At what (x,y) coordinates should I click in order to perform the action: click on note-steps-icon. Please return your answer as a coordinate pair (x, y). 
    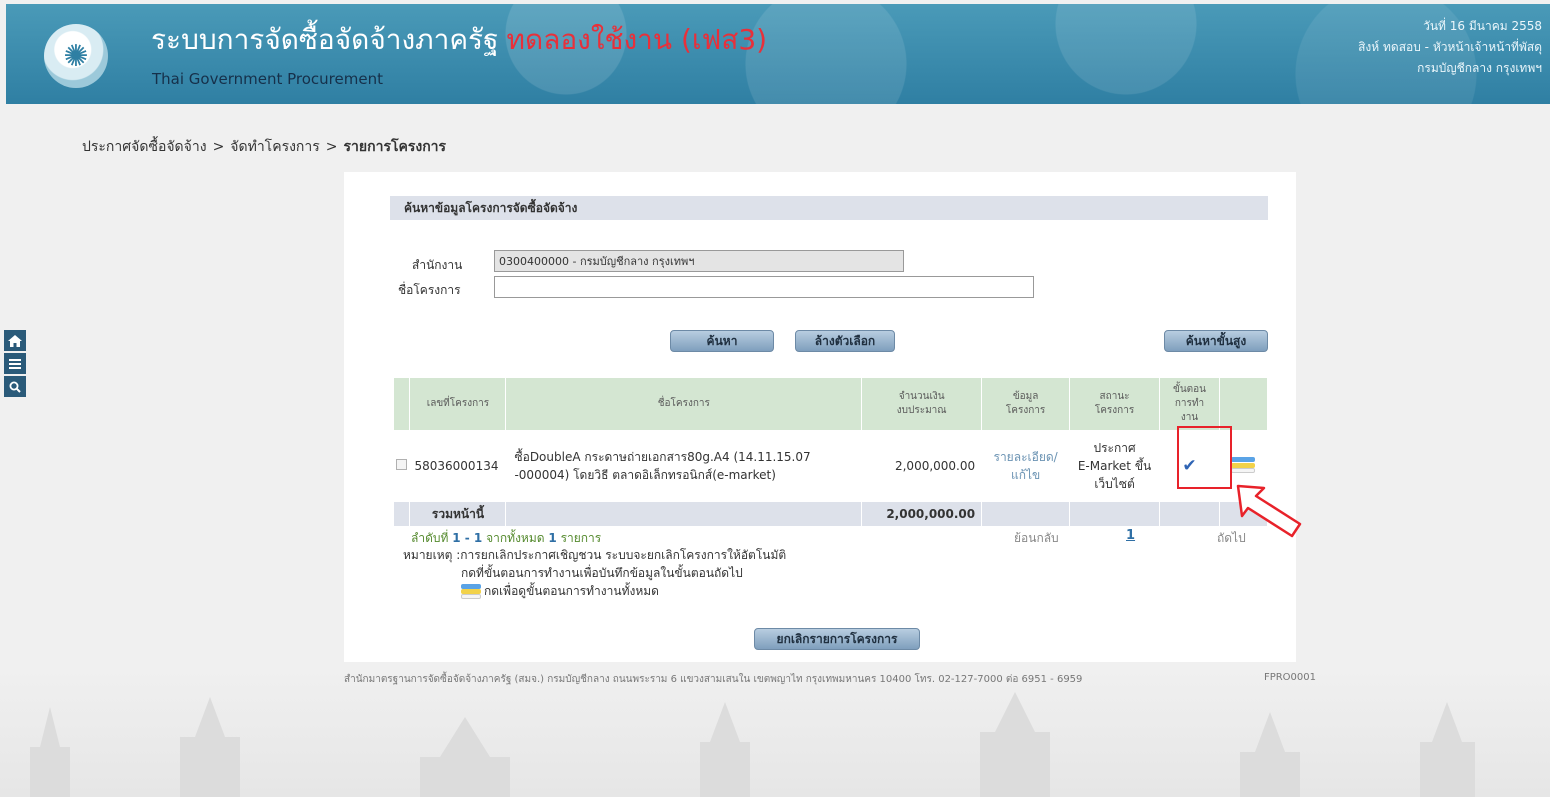
    Looking at the image, I should click on (471, 591).